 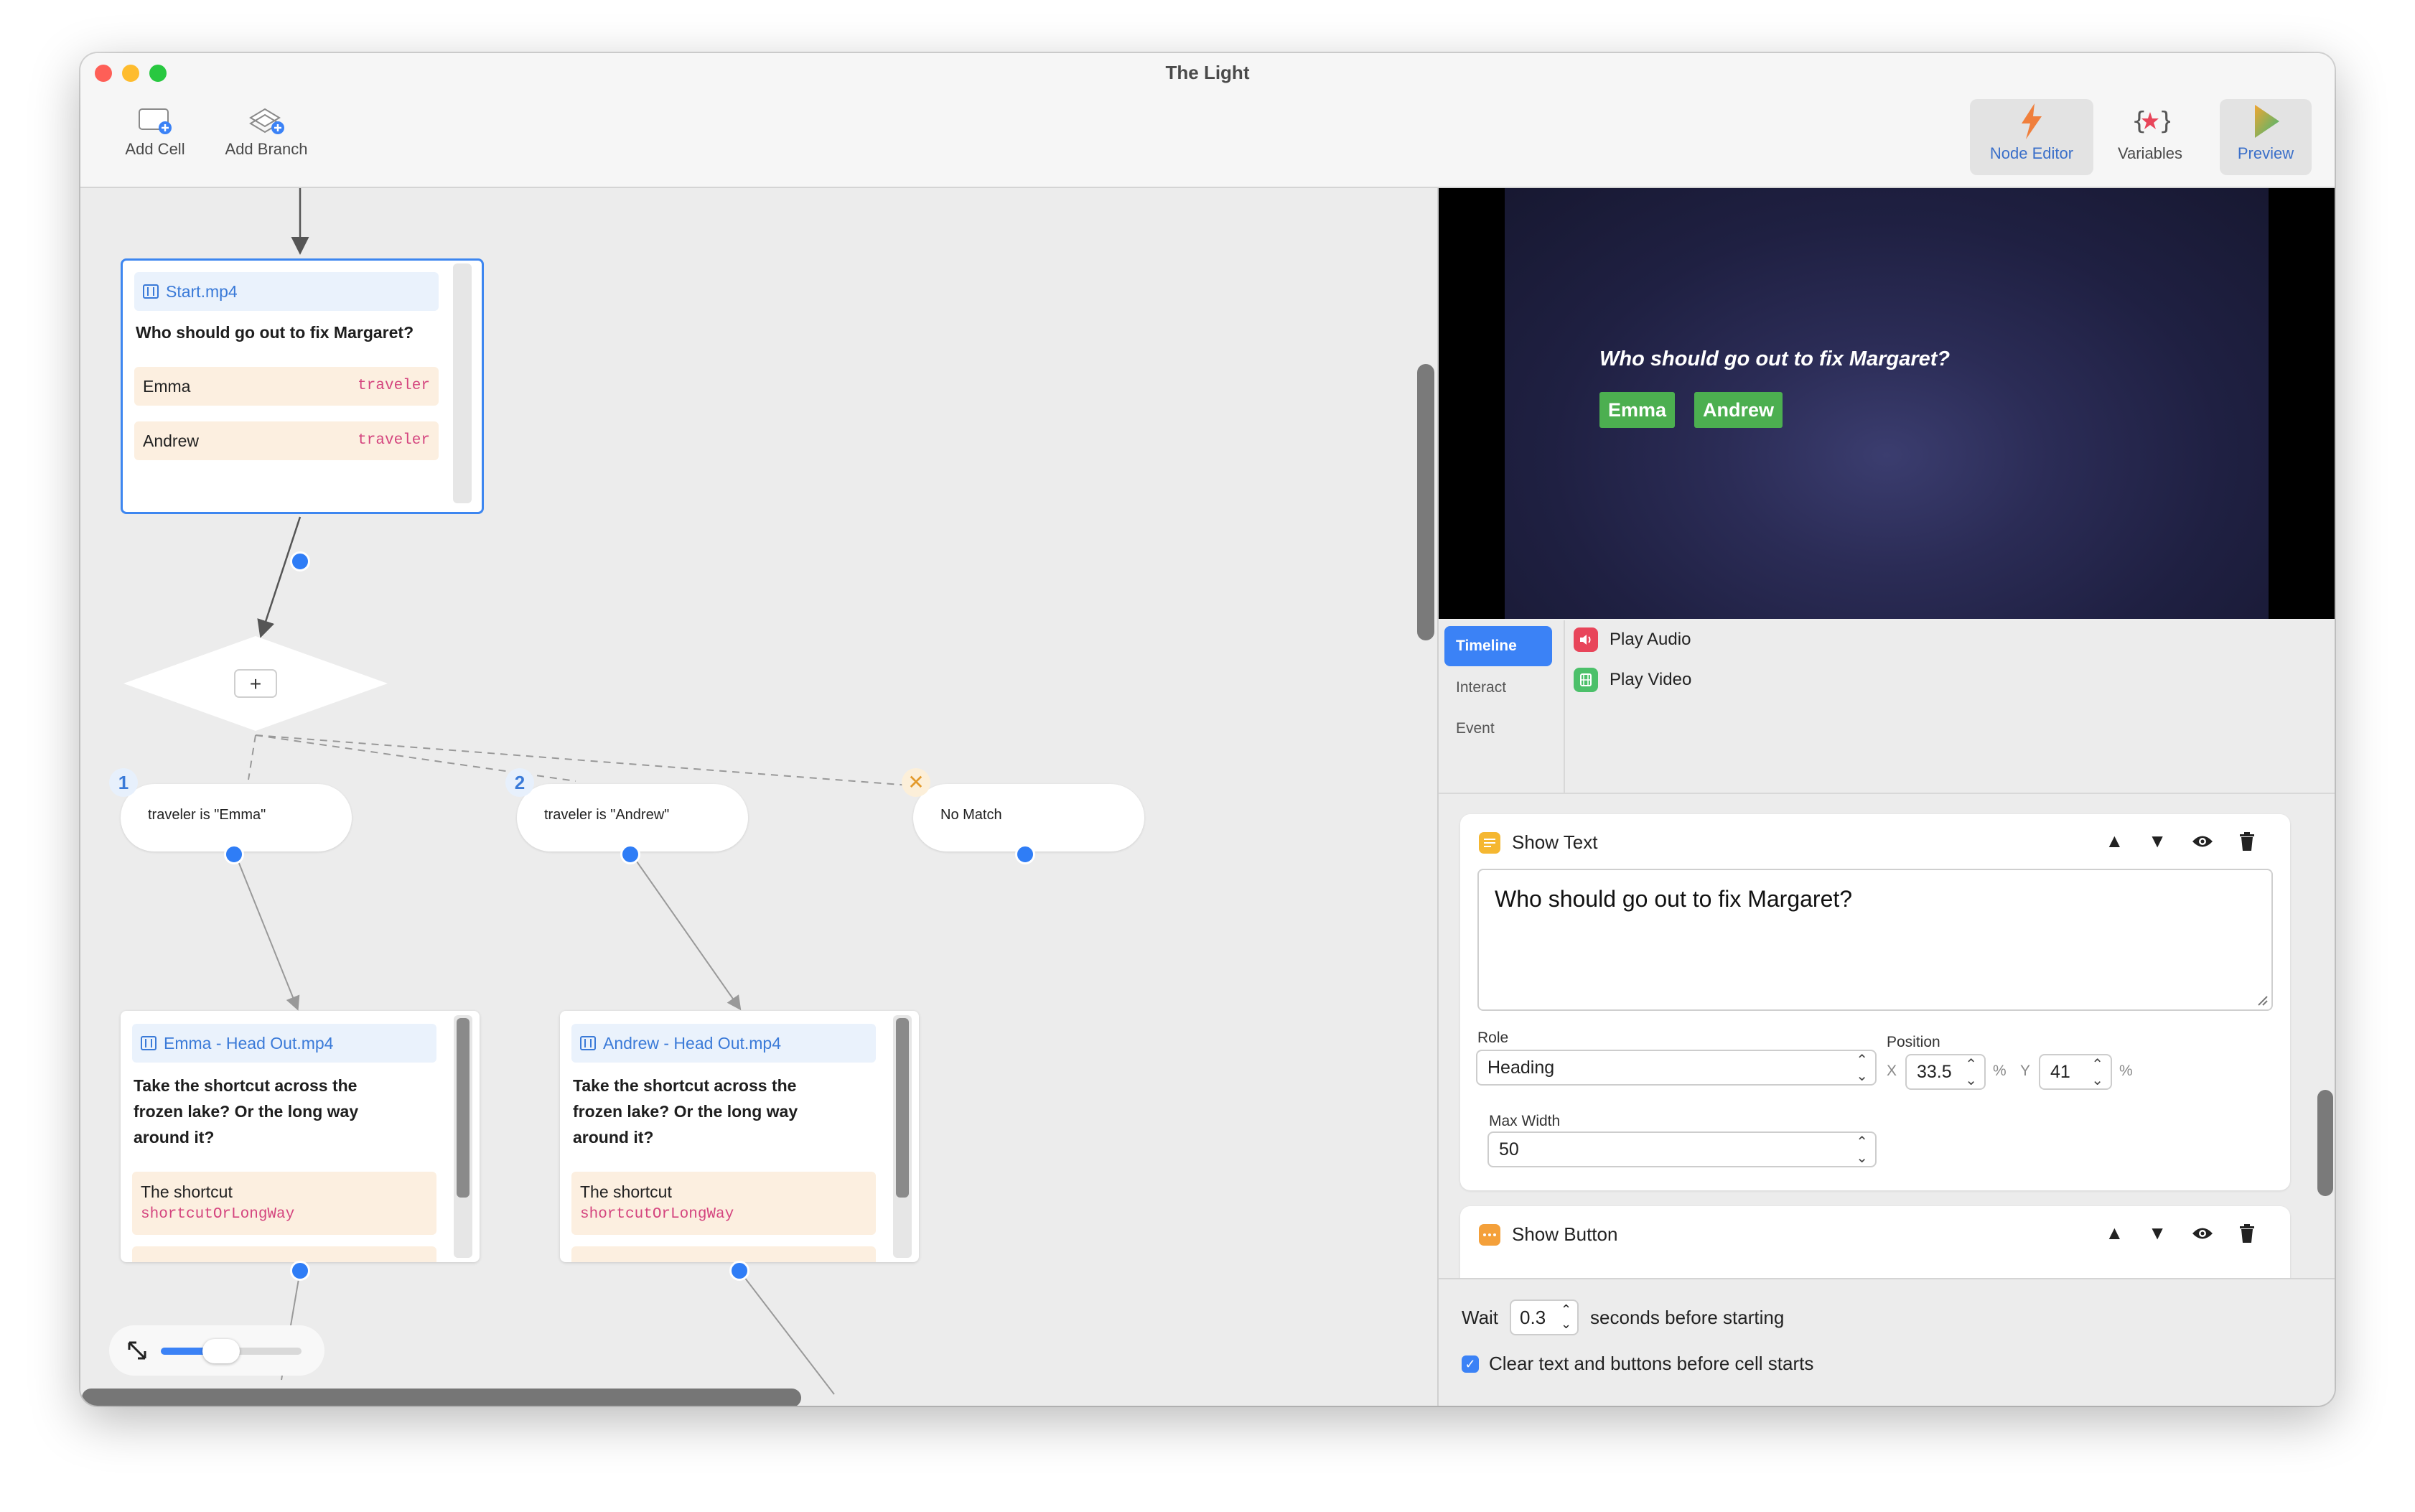 What do you see at coordinates (1028, 817) in the screenshot?
I see `condition-no-match: No Match` at bounding box center [1028, 817].